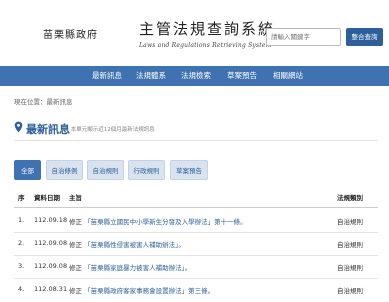 The height and width of the screenshot is (302, 389). I want to click on row-subject: 修正 「苗栗縣立國民中小學新生分發及入學辦法」第十一條。, so click(158, 221).